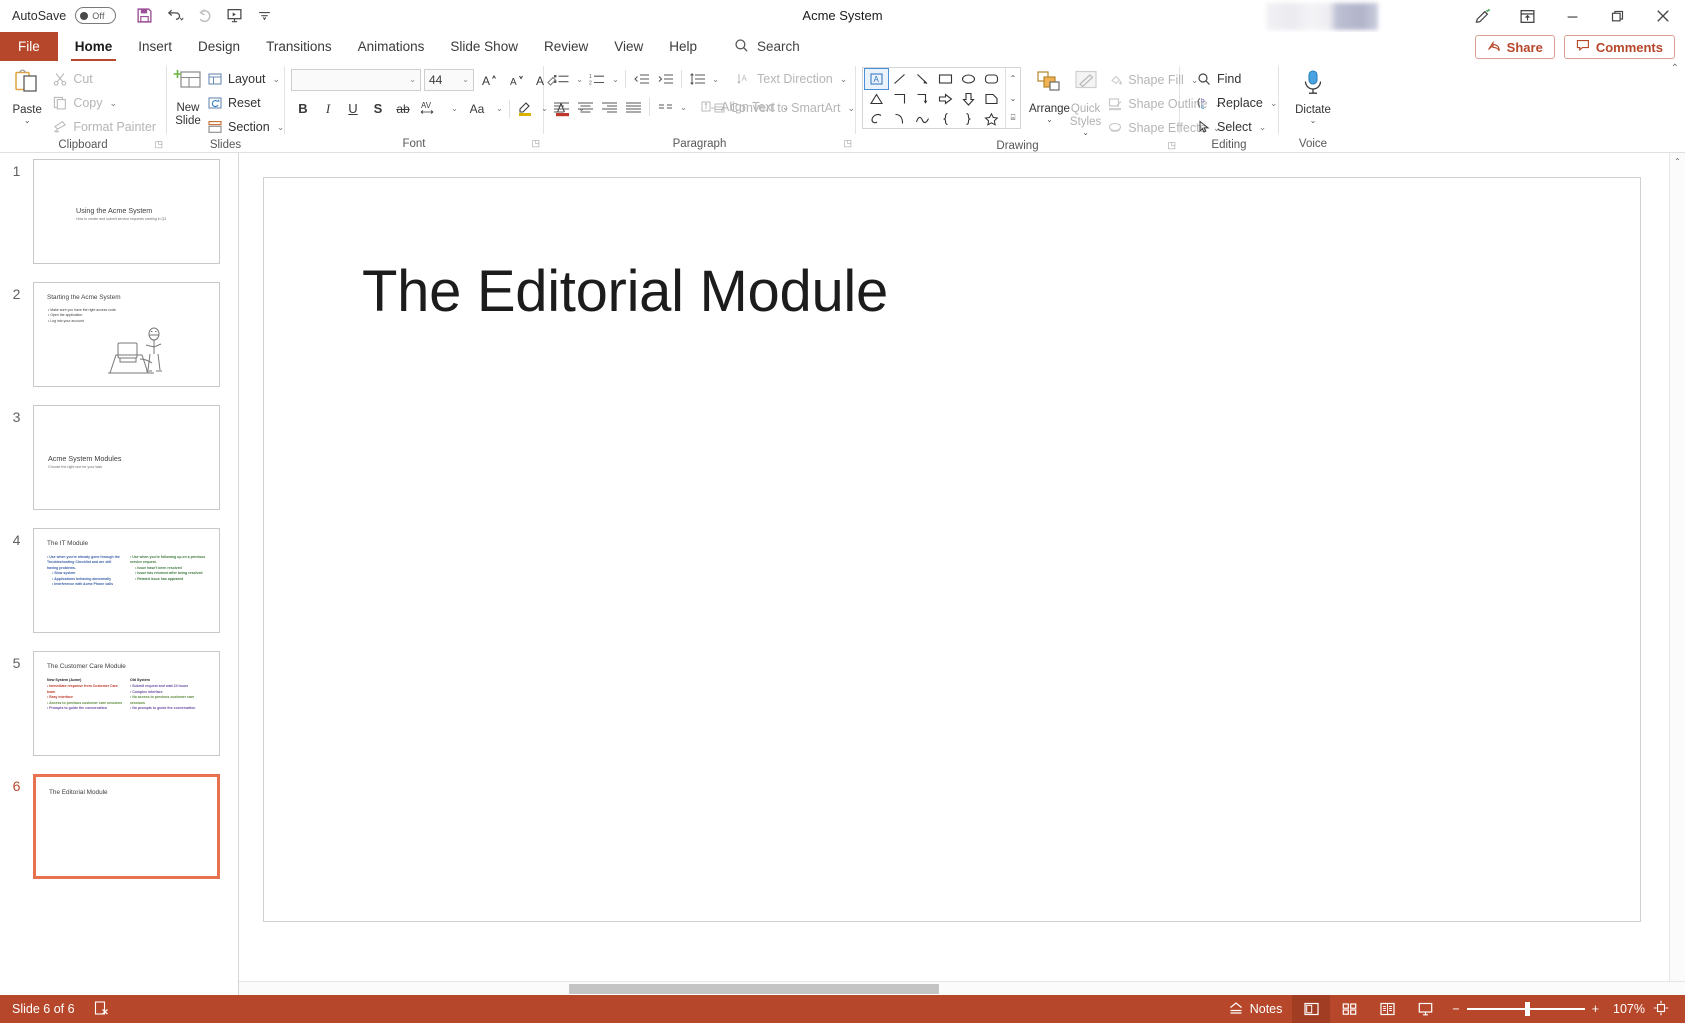 This screenshot has width=1685, height=1023. Describe the element at coordinates (991, 119) in the screenshot. I see `shape-star-icon` at that location.